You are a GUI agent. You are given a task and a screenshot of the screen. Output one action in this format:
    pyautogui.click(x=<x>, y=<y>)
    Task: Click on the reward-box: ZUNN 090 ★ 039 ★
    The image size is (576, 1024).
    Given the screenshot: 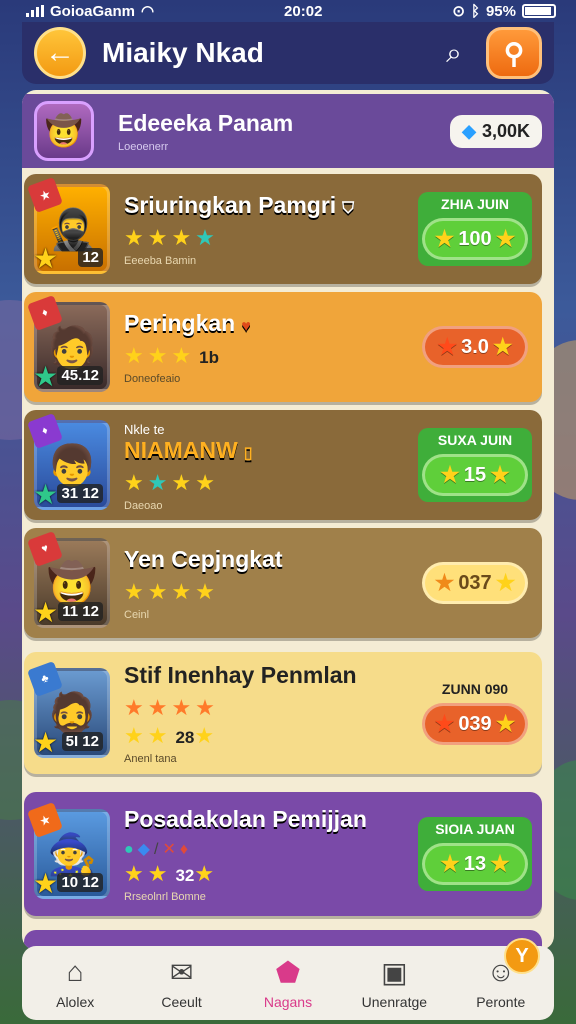 What is the action you would take?
    pyautogui.click(x=475, y=713)
    